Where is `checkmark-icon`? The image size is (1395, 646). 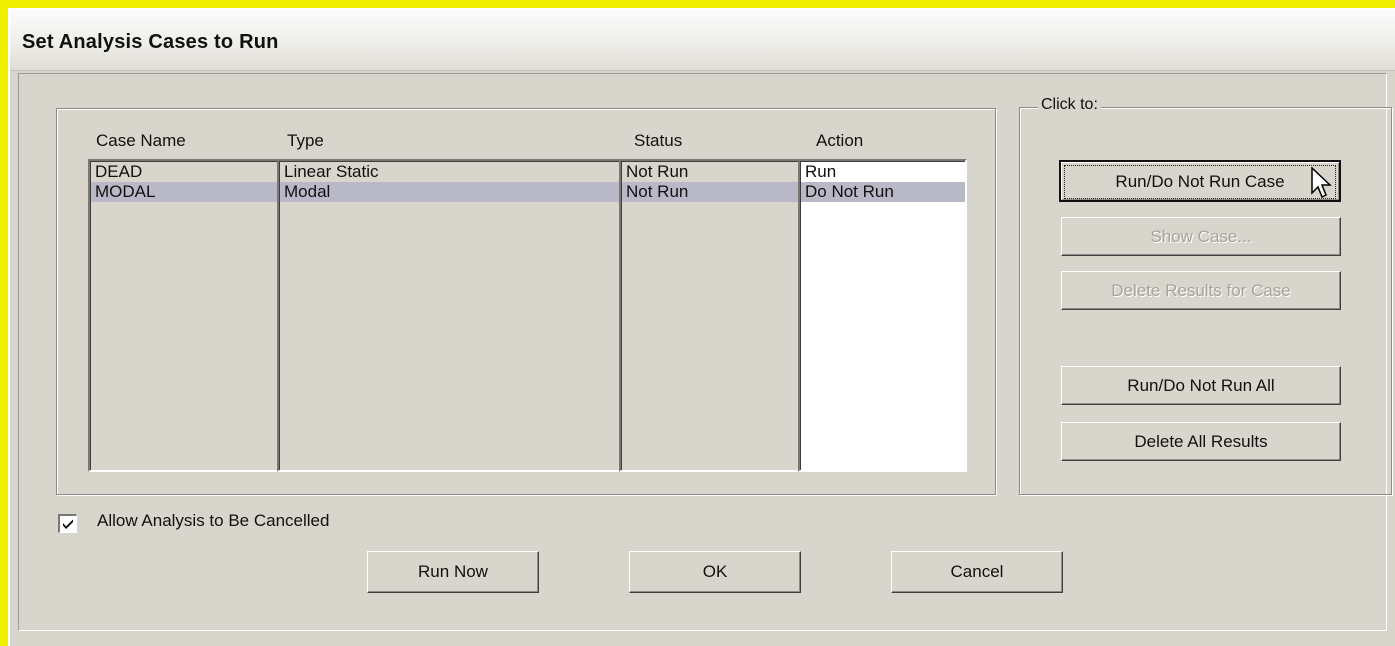
checkmark-icon is located at coordinates (68, 524).